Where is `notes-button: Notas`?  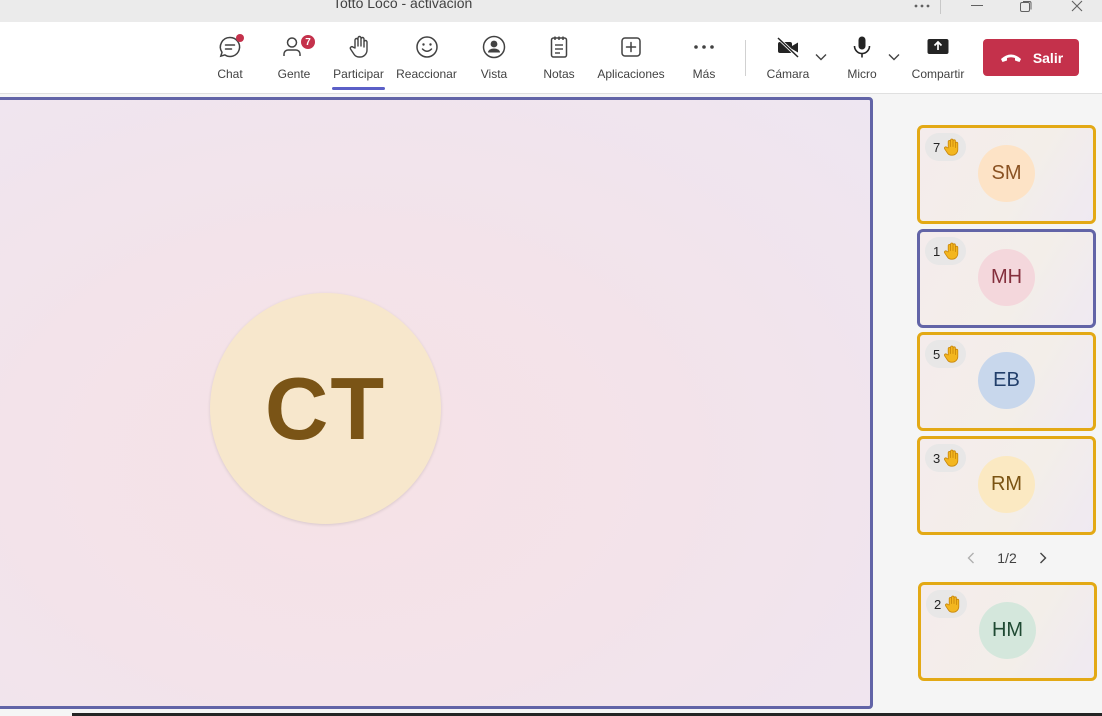
notes-button: Notas is located at coordinates (559, 59).